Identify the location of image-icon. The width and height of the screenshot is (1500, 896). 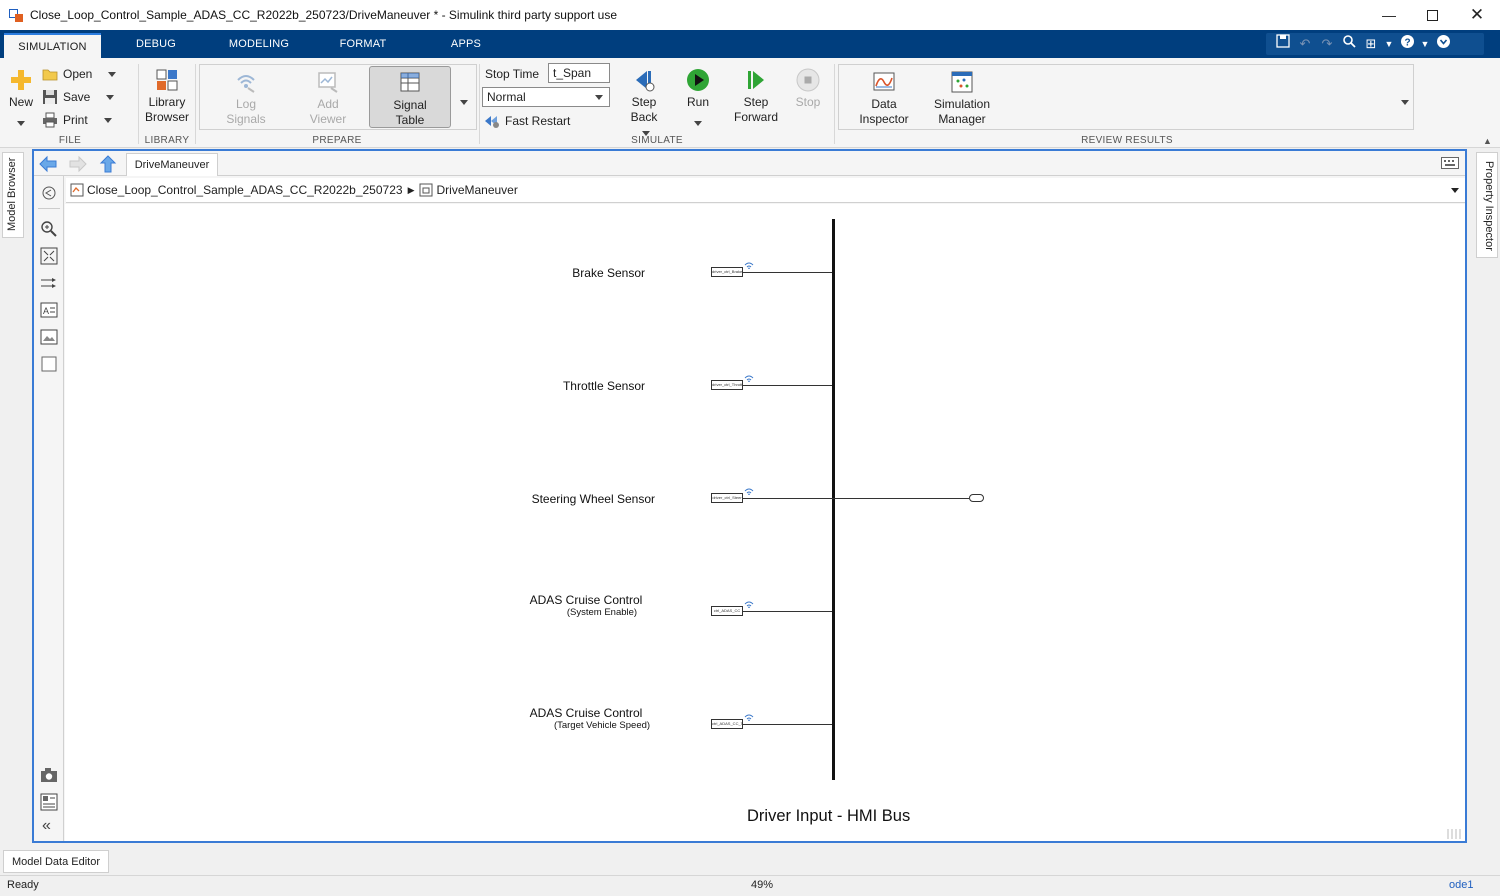
(49, 337).